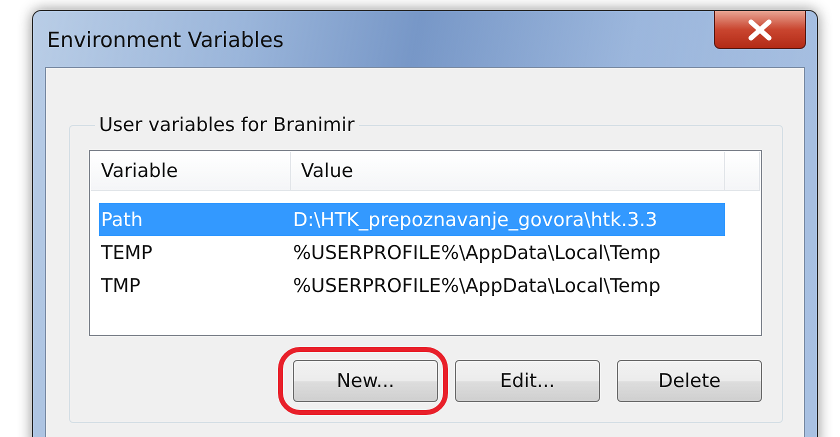  What do you see at coordinates (122, 219) in the screenshot?
I see `variable-name: Path` at bounding box center [122, 219].